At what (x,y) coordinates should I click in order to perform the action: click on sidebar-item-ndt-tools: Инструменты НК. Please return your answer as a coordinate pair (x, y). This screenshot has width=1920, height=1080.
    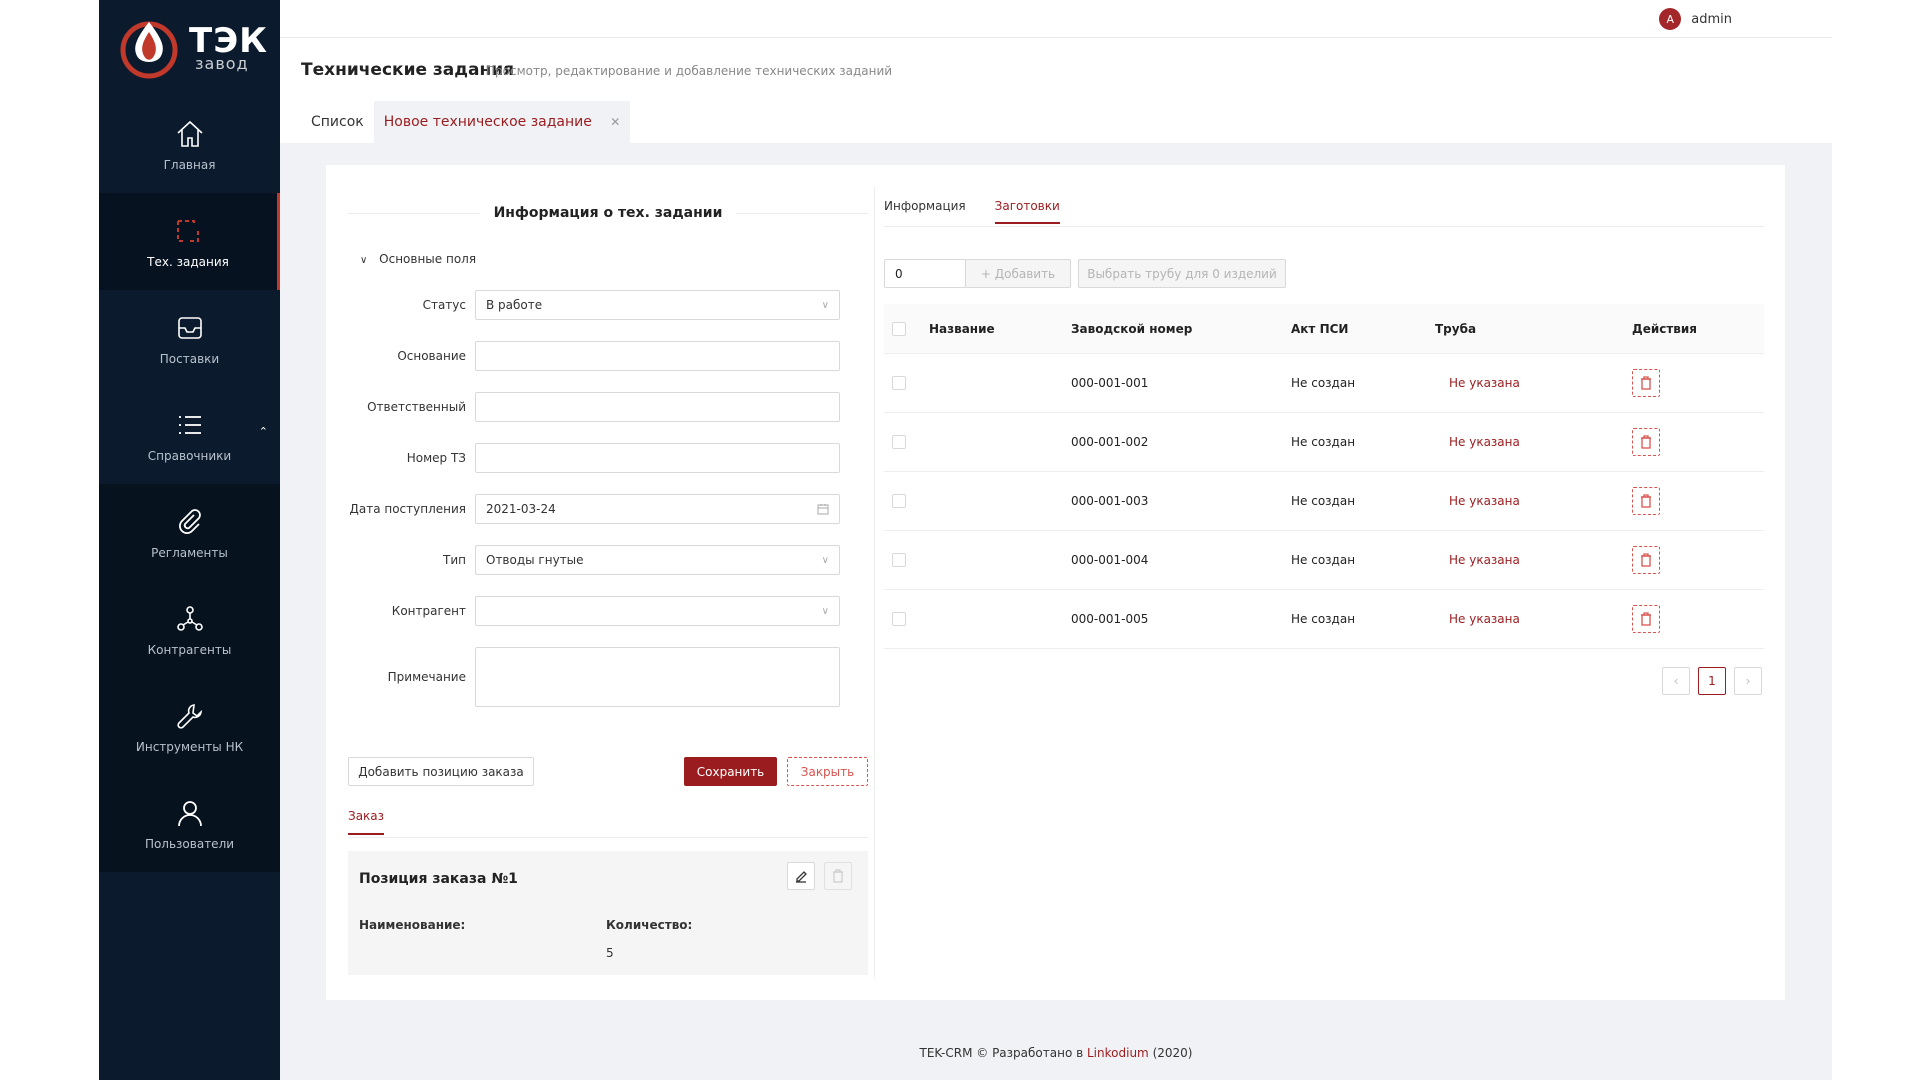
    Looking at the image, I should click on (189, 726).